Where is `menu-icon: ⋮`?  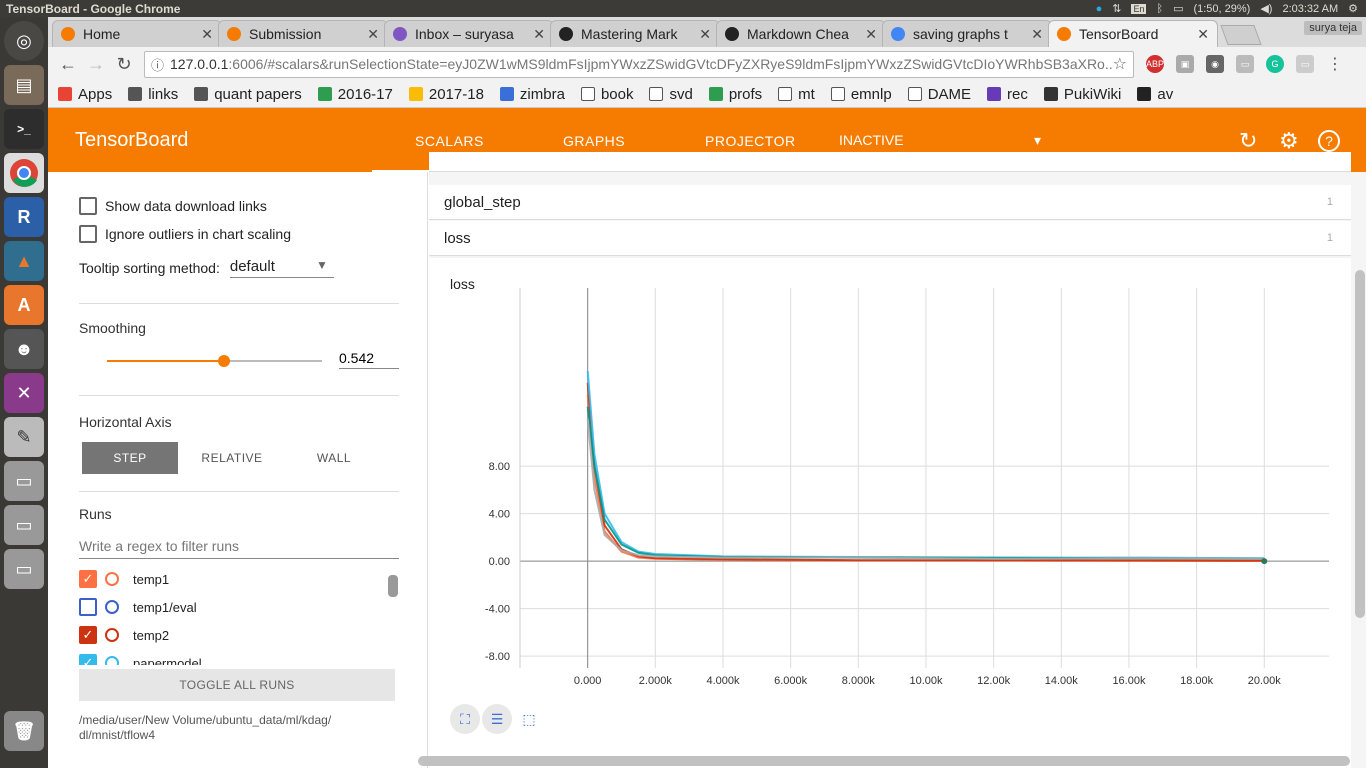
menu-icon: ⋮ is located at coordinates (1335, 64).